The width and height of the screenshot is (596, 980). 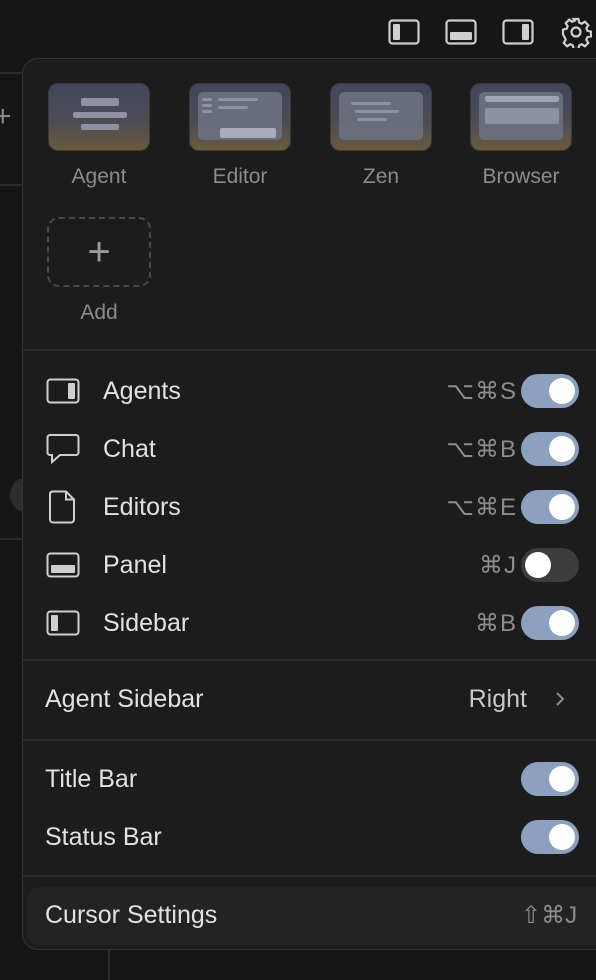 What do you see at coordinates (404, 32) in the screenshot?
I see `toggle-left-sidebar-icon` at bounding box center [404, 32].